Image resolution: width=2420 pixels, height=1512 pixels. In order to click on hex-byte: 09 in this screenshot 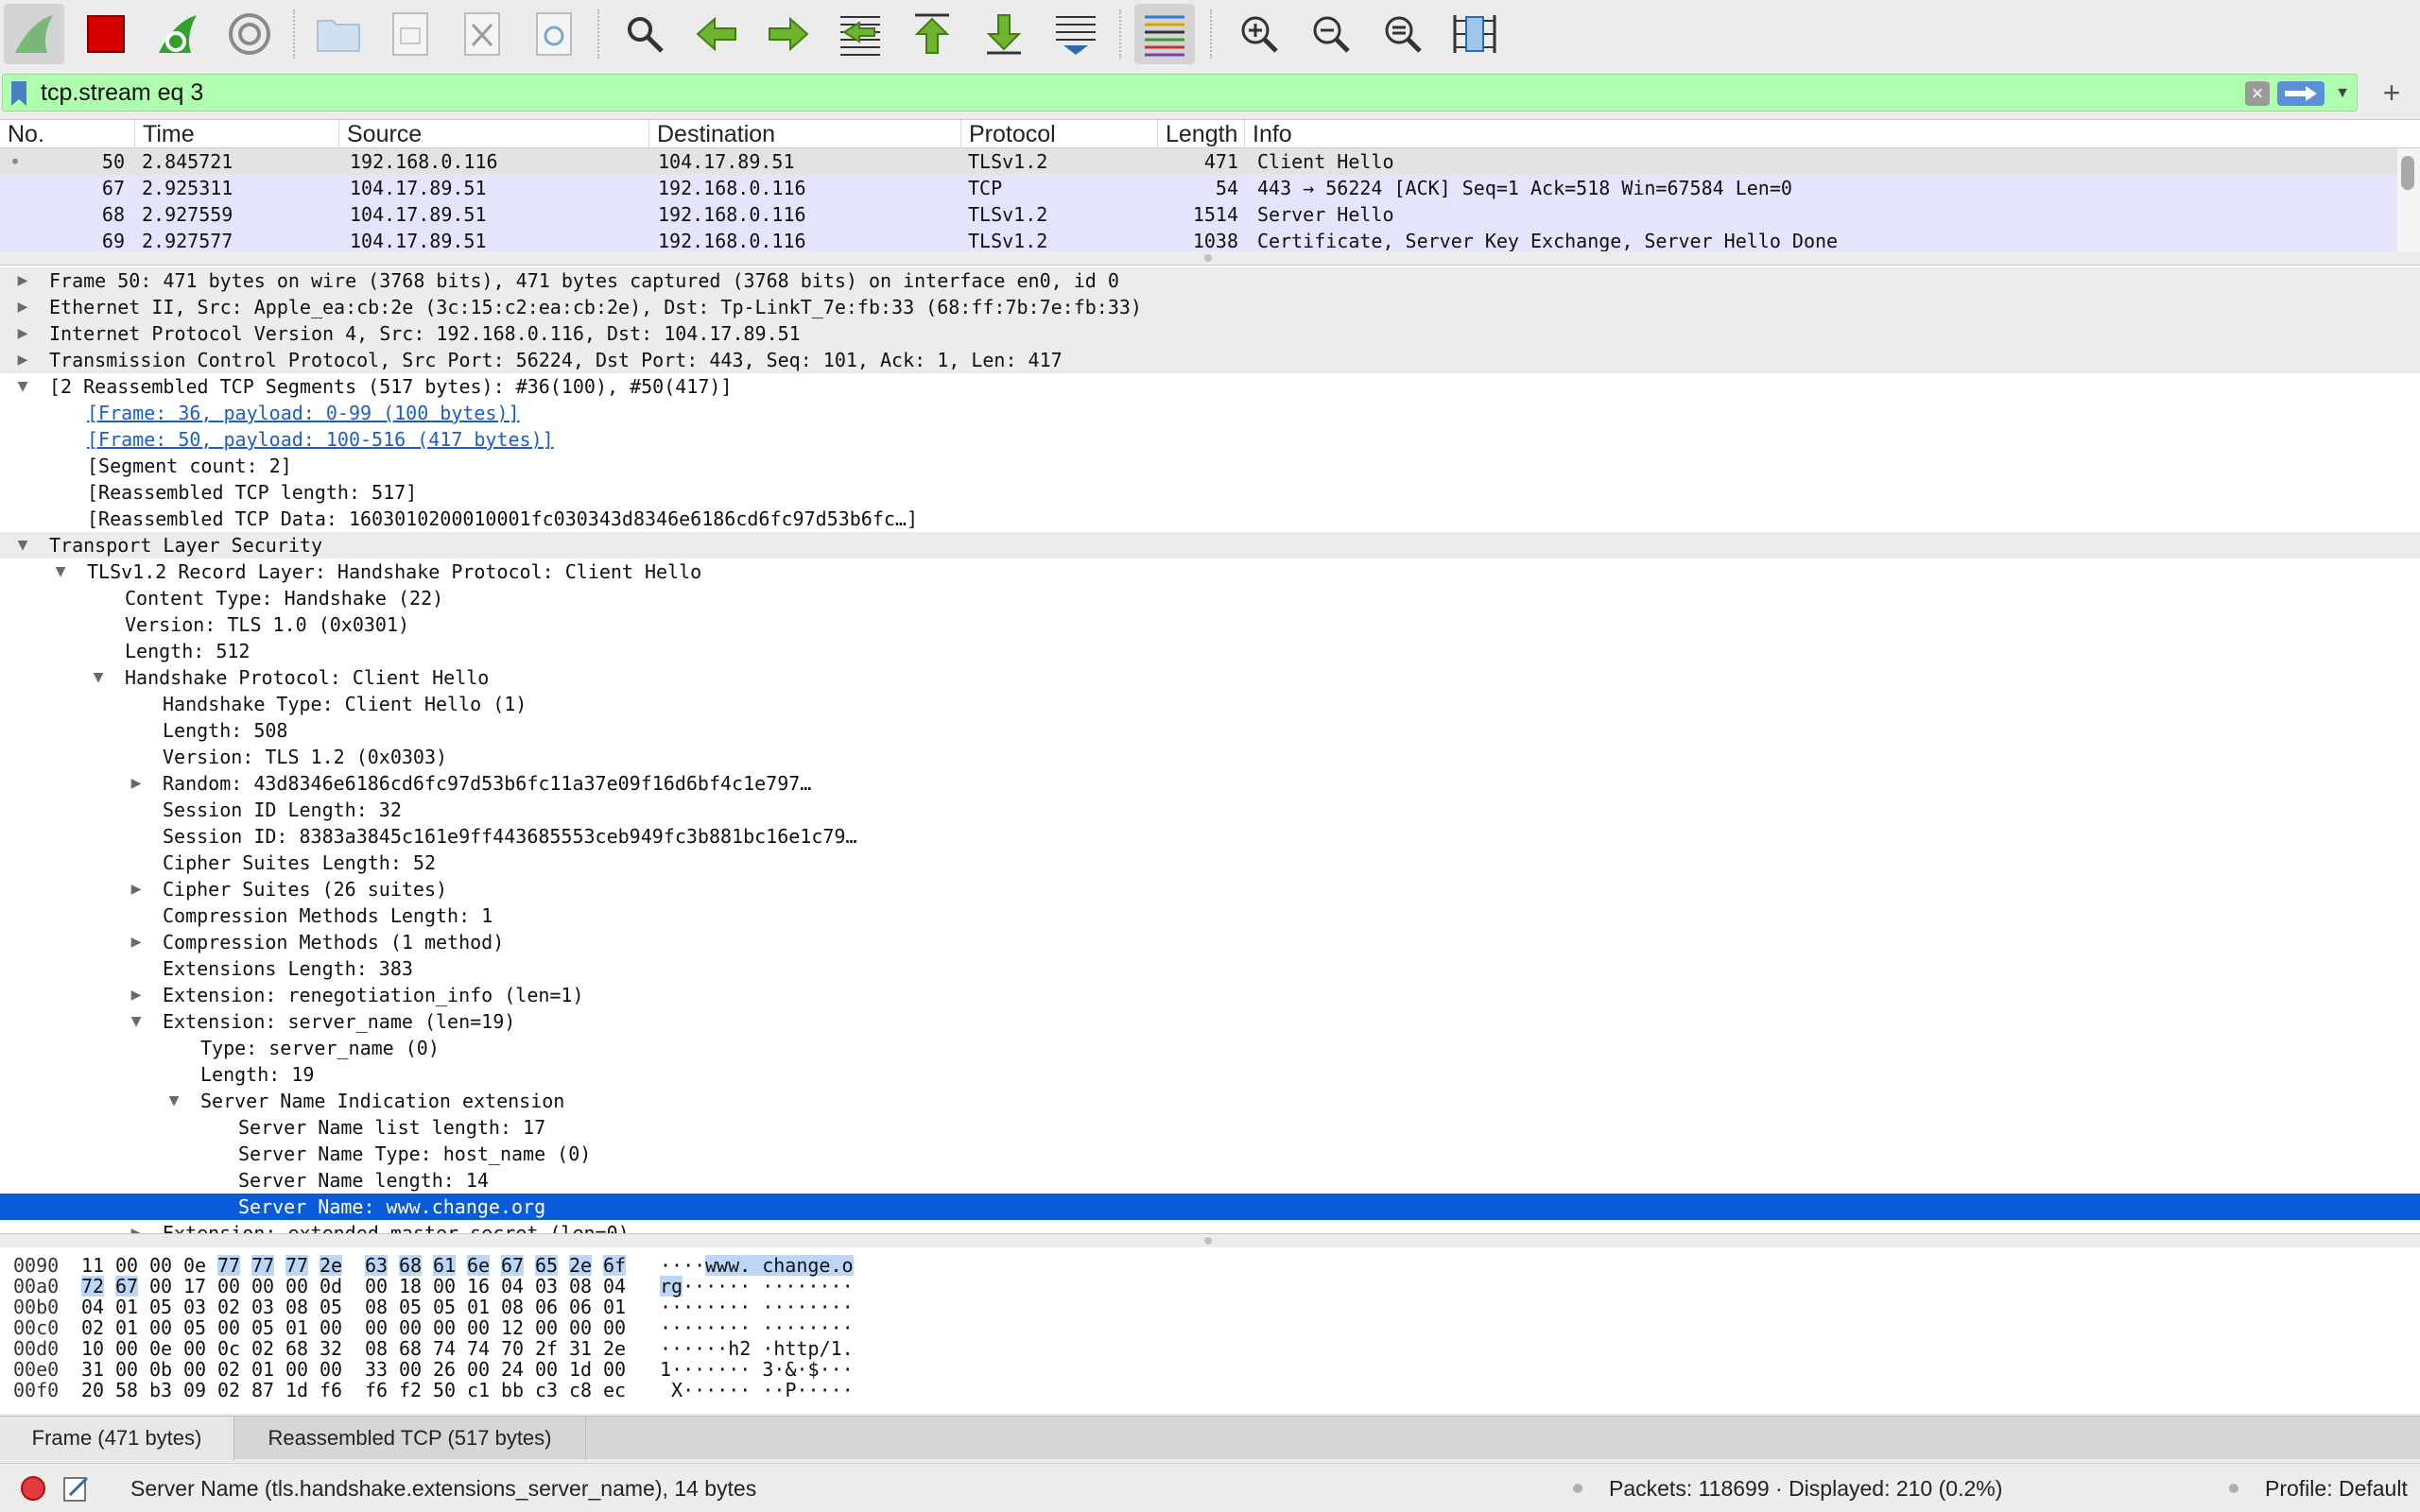, I will do `click(194, 1390)`.